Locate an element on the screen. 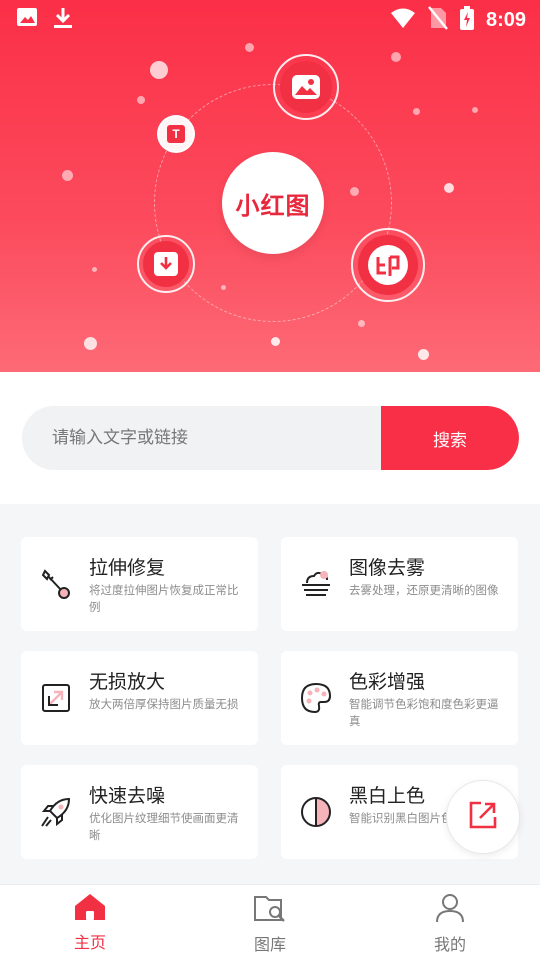 The width and height of the screenshot is (540, 960). nav-item-gallery: 图库 is located at coordinates (270, 924).